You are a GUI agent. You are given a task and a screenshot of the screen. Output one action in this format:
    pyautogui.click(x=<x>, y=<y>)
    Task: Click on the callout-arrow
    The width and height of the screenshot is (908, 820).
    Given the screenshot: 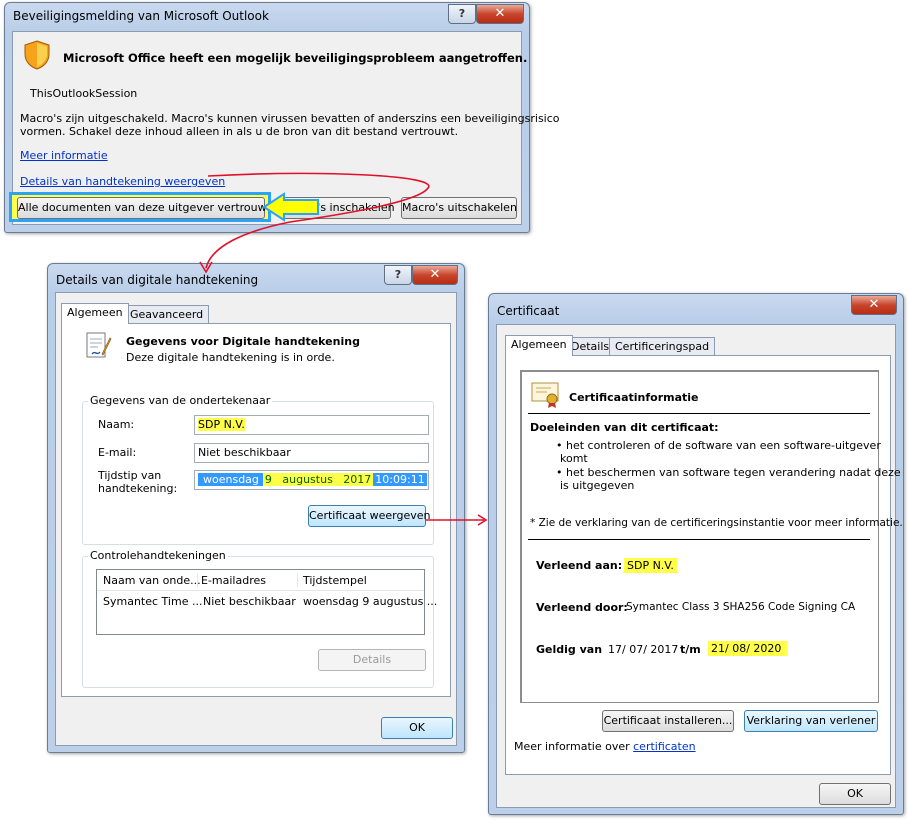 What is the action you would take?
    pyautogui.click(x=290, y=207)
    